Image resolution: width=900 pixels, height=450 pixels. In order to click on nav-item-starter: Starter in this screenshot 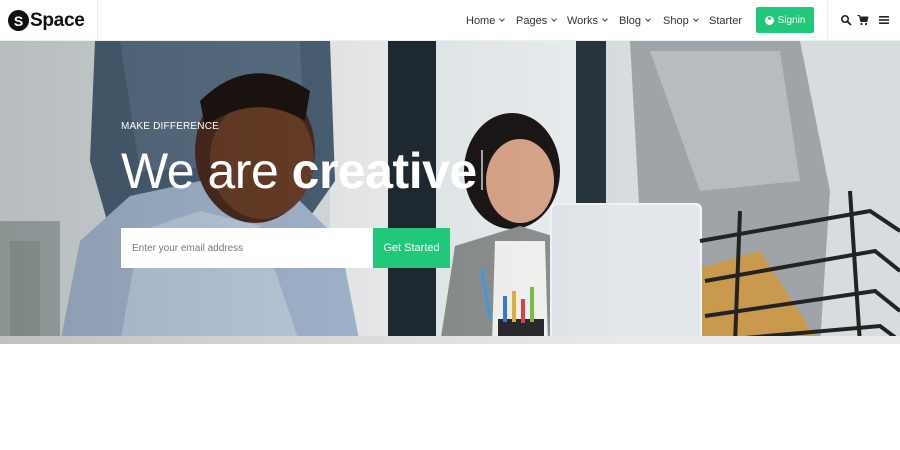, I will do `click(725, 20)`.